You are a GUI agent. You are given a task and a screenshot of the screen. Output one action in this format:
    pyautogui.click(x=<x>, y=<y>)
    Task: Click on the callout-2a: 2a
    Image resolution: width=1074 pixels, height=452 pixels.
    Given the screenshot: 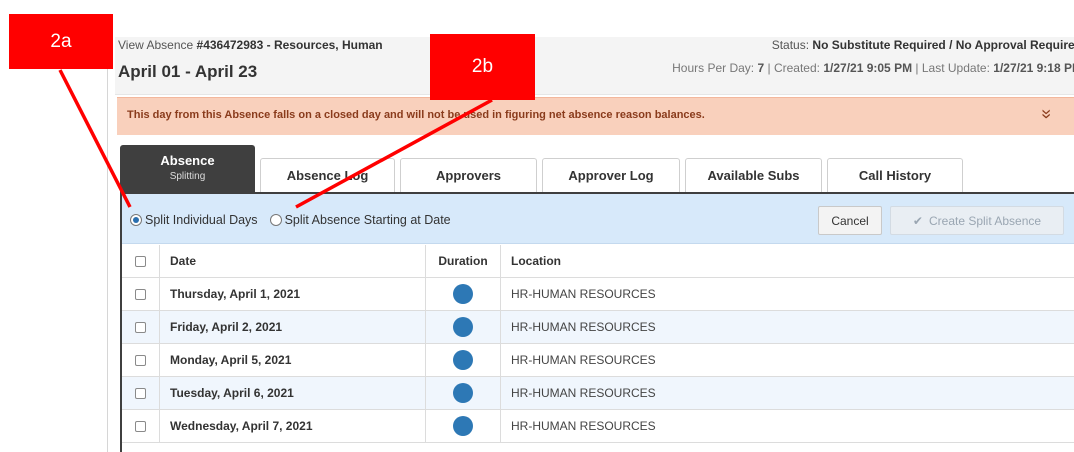 What is the action you would take?
    pyautogui.click(x=61, y=41)
    